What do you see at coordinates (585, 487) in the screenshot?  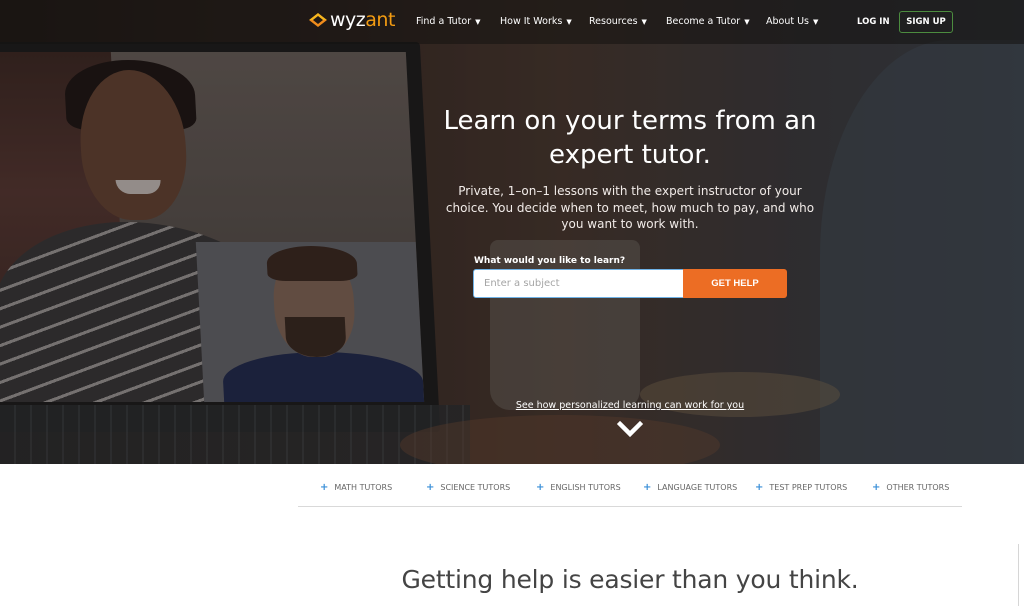 I see `subject-label: ENGLISH TUTORS` at bounding box center [585, 487].